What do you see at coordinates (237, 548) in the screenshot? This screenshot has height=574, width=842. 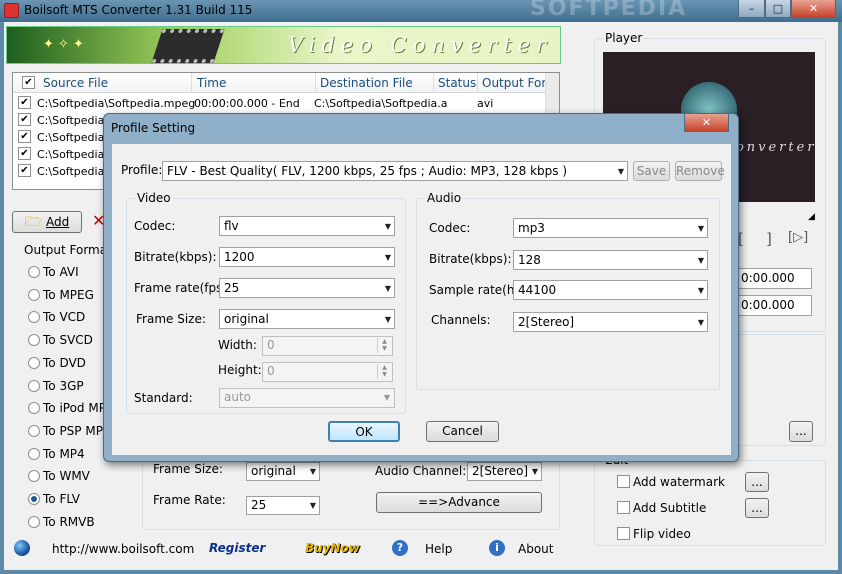 I see `register-link: Register` at bounding box center [237, 548].